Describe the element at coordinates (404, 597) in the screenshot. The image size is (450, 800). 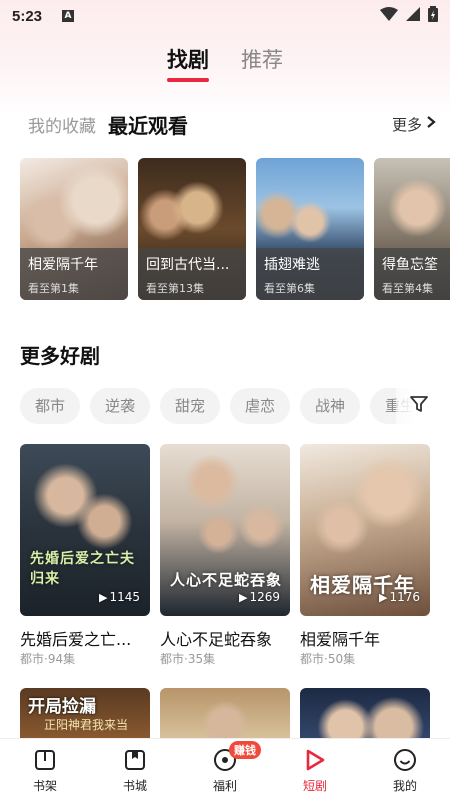
I see `play-count-value: 1176` at that location.